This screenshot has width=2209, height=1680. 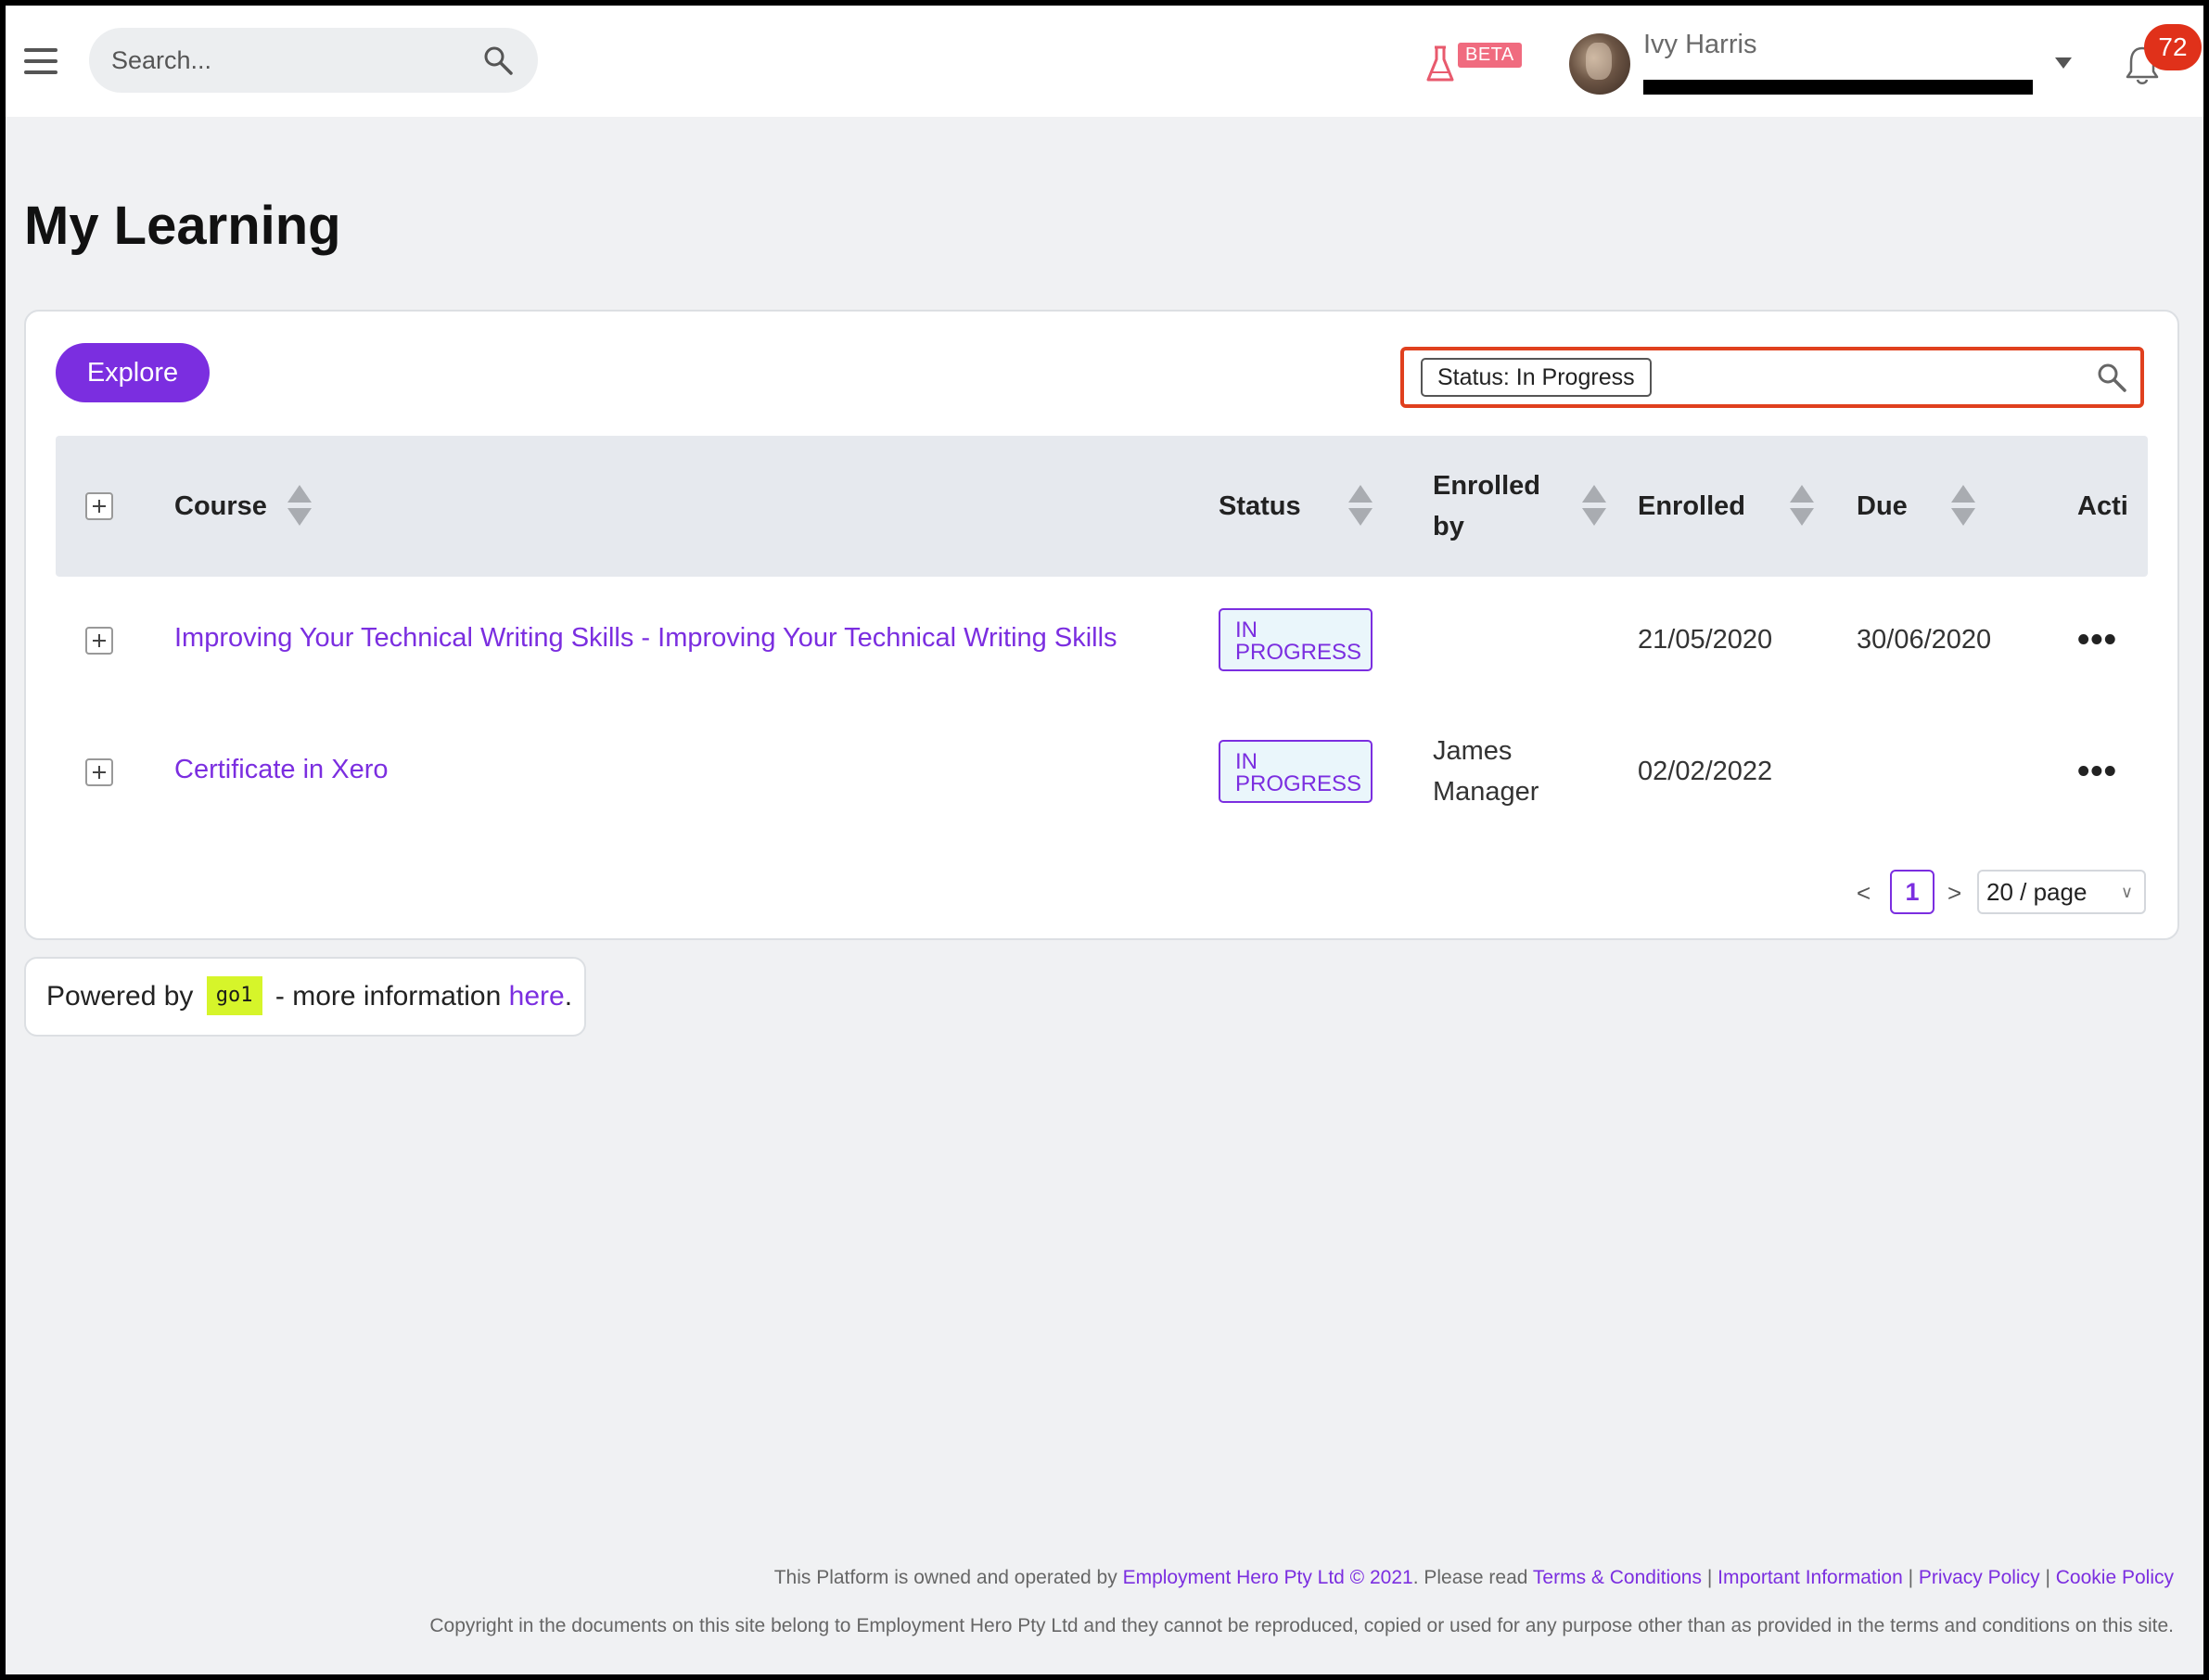 I want to click on important-info-link: Important Information, so click(x=1810, y=1577).